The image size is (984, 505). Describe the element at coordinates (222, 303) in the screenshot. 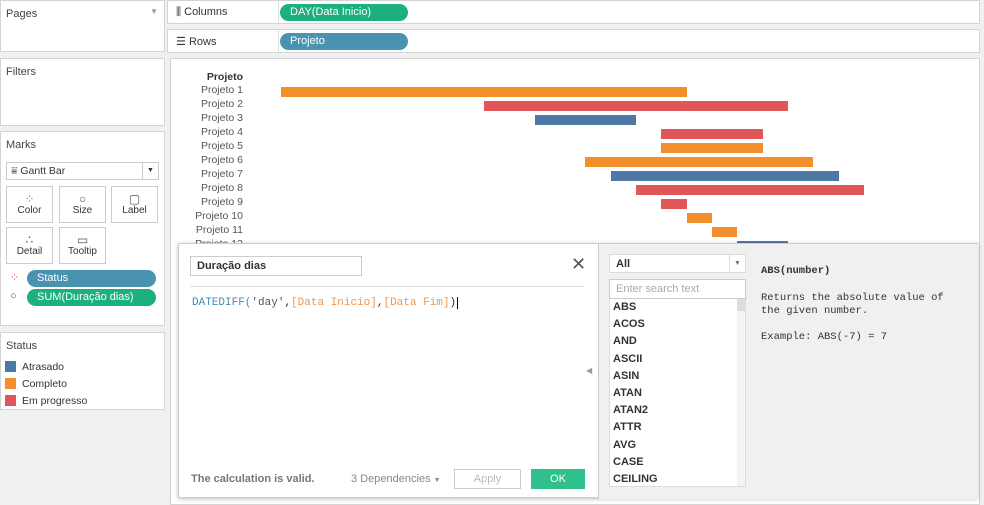

I see `formula-function: DATEDIFF(` at that location.